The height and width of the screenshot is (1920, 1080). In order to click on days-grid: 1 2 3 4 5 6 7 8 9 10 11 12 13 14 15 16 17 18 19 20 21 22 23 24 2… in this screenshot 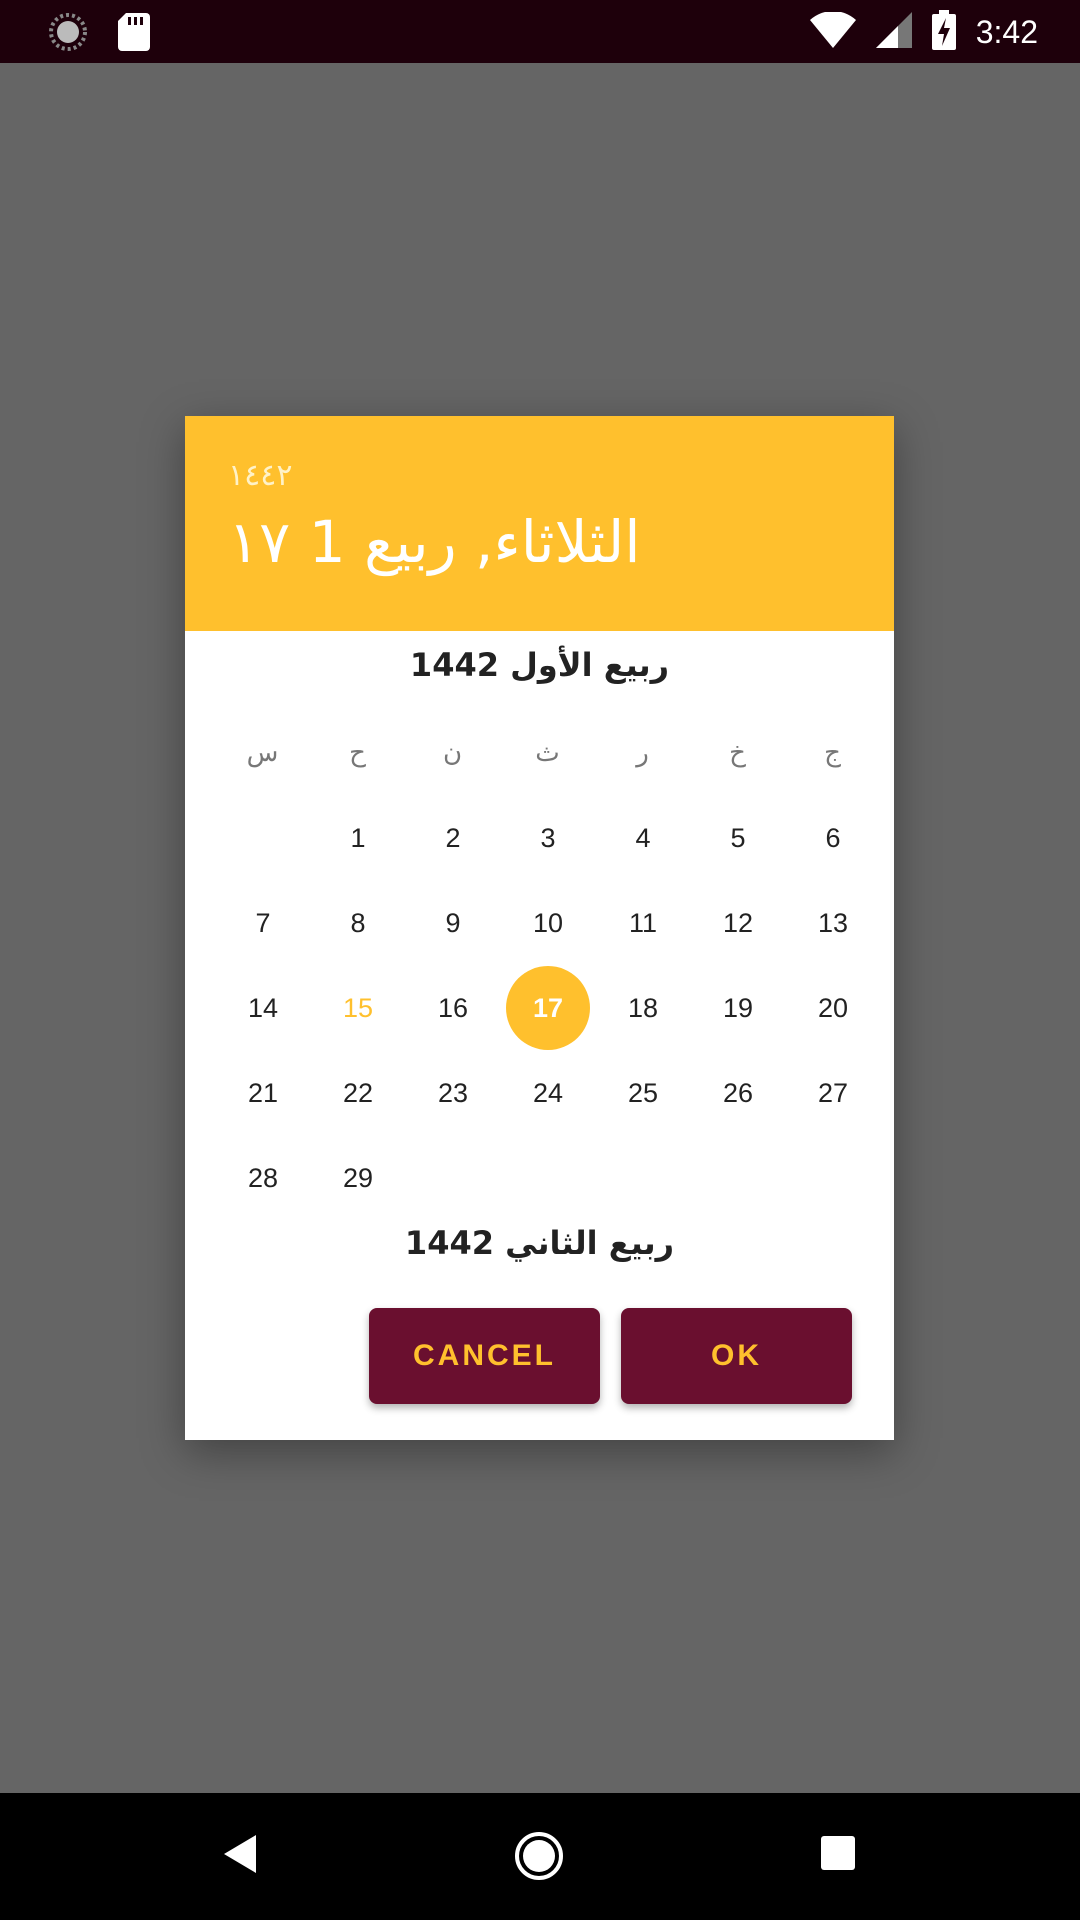, I will do `click(548, 1011)`.